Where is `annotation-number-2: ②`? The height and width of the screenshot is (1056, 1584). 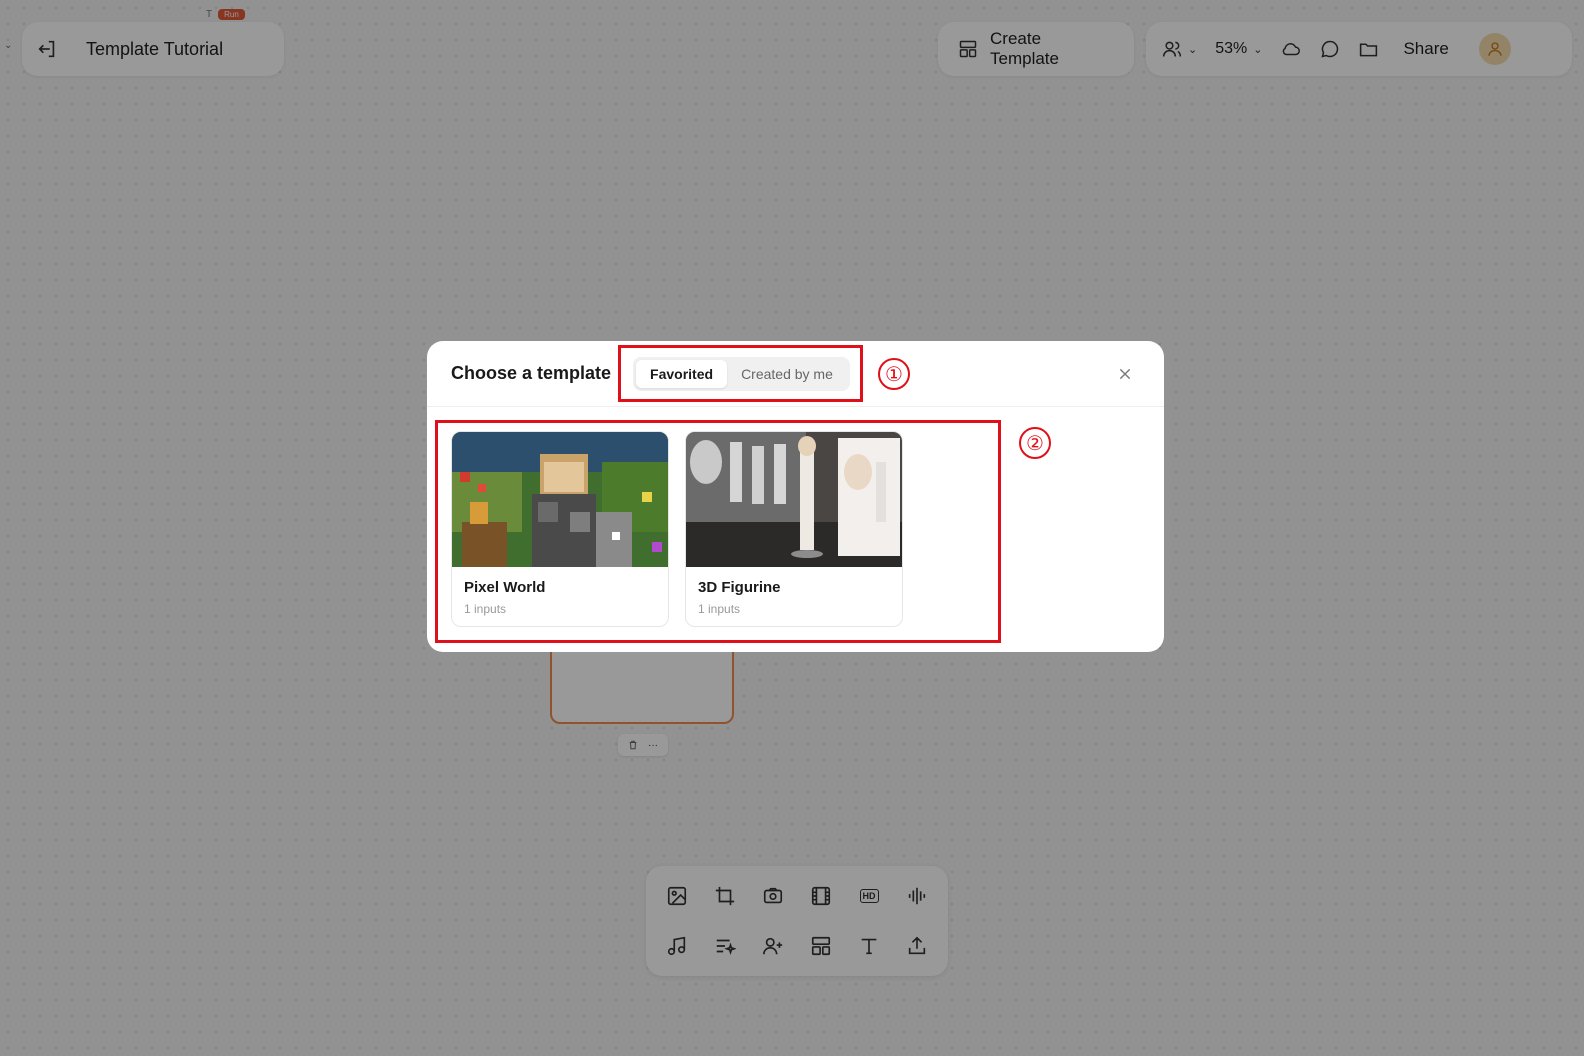
annotation-number-2: ② is located at coordinates (1035, 443).